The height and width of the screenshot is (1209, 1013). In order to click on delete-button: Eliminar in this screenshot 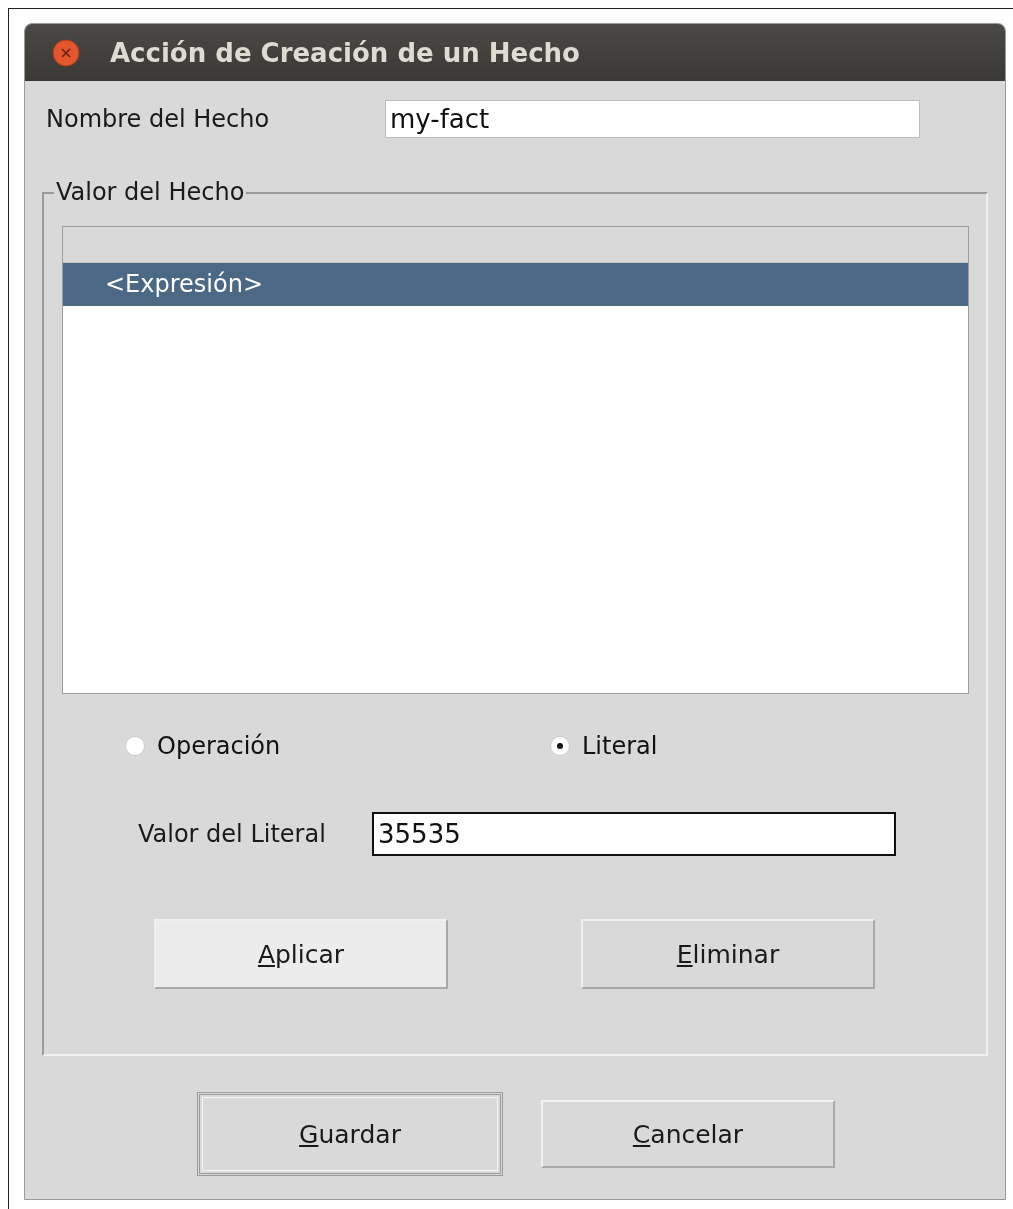, I will do `click(728, 954)`.